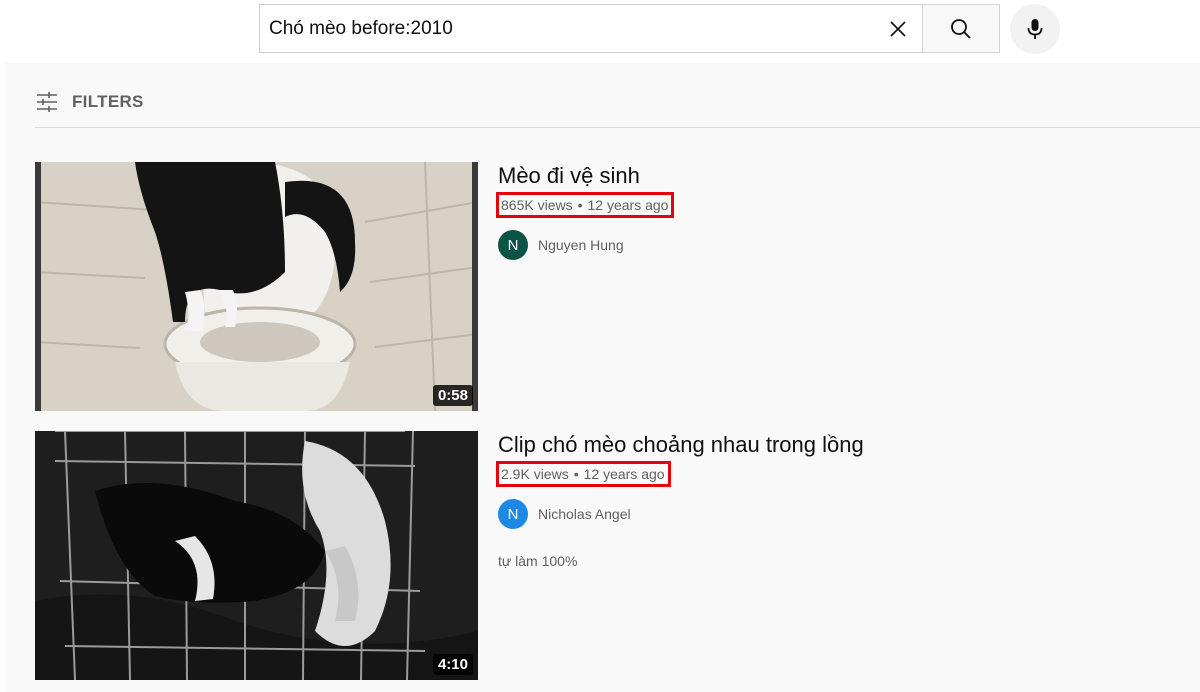 This screenshot has height=692, width=1200. Describe the element at coordinates (617, 127) in the screenshot. I see `divider` at that location.